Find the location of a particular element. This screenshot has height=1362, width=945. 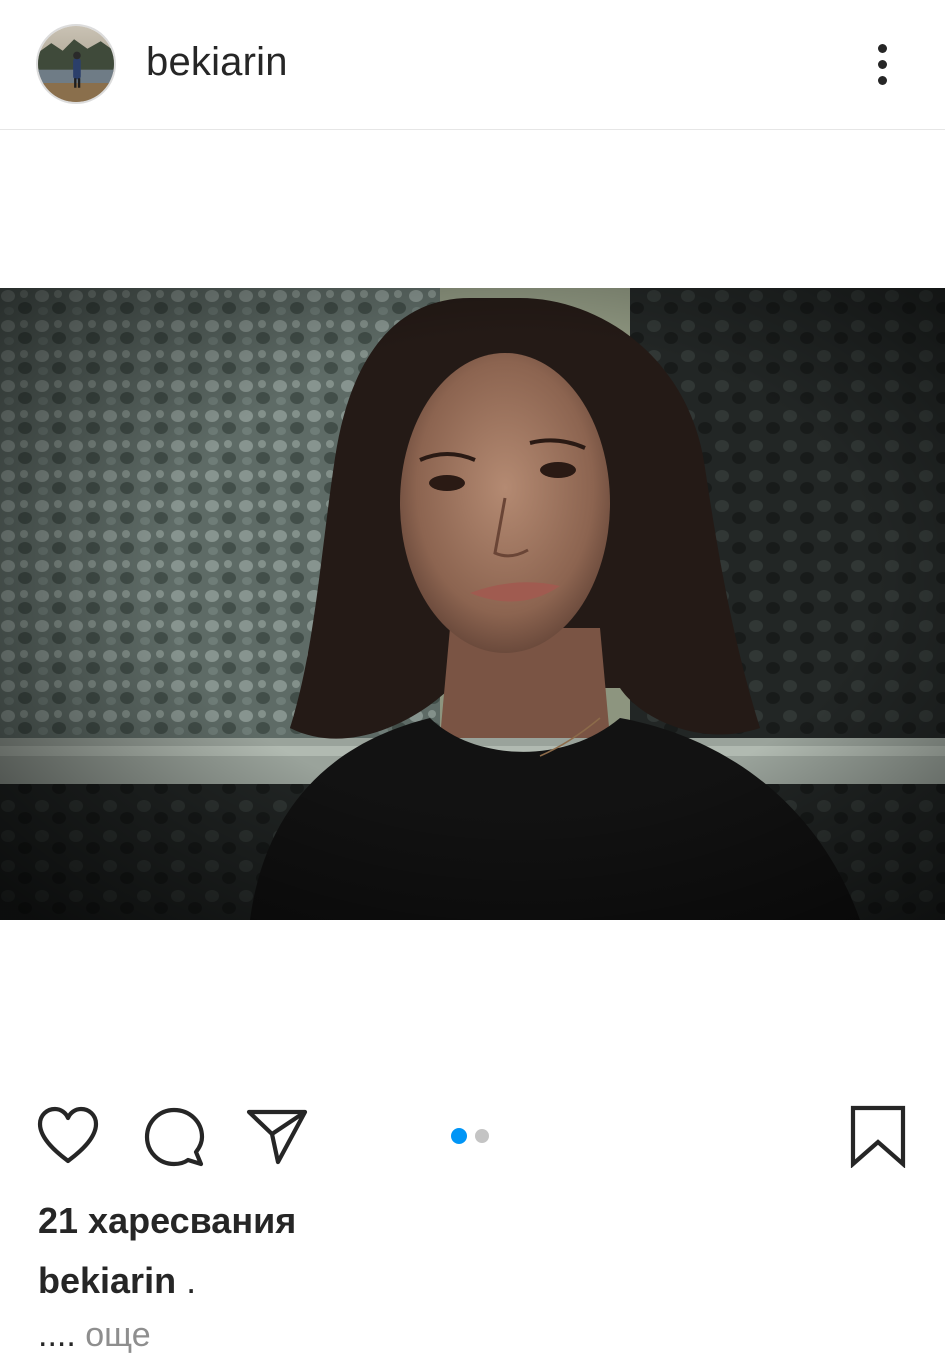

bookmark-icon is located at coordinates (878, 1136).